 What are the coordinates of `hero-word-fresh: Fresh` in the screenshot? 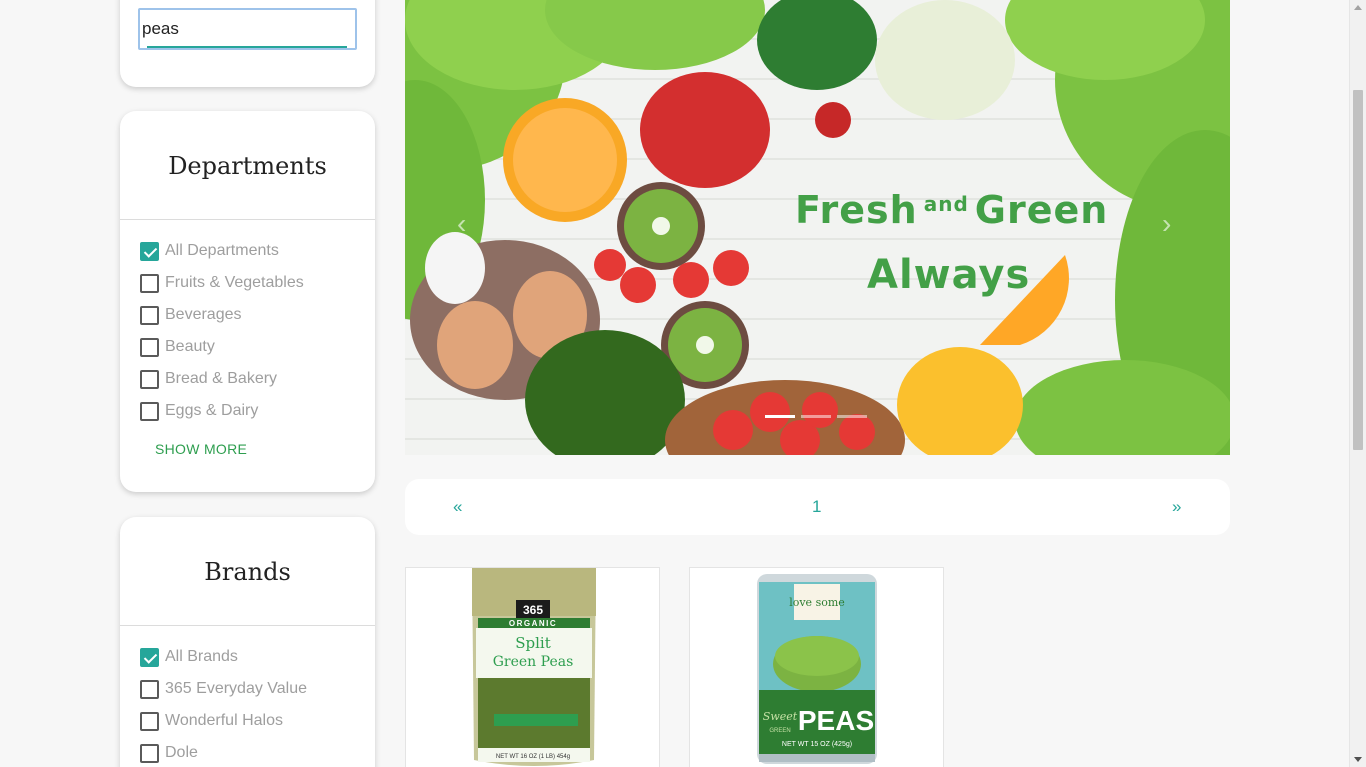 It's located at (856, 210).